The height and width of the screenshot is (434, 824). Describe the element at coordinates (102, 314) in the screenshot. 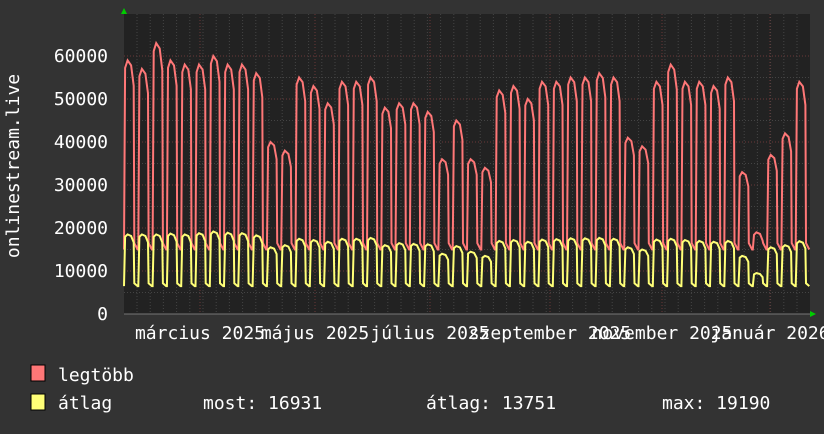

I see `y-tick-label: 0` at that location.